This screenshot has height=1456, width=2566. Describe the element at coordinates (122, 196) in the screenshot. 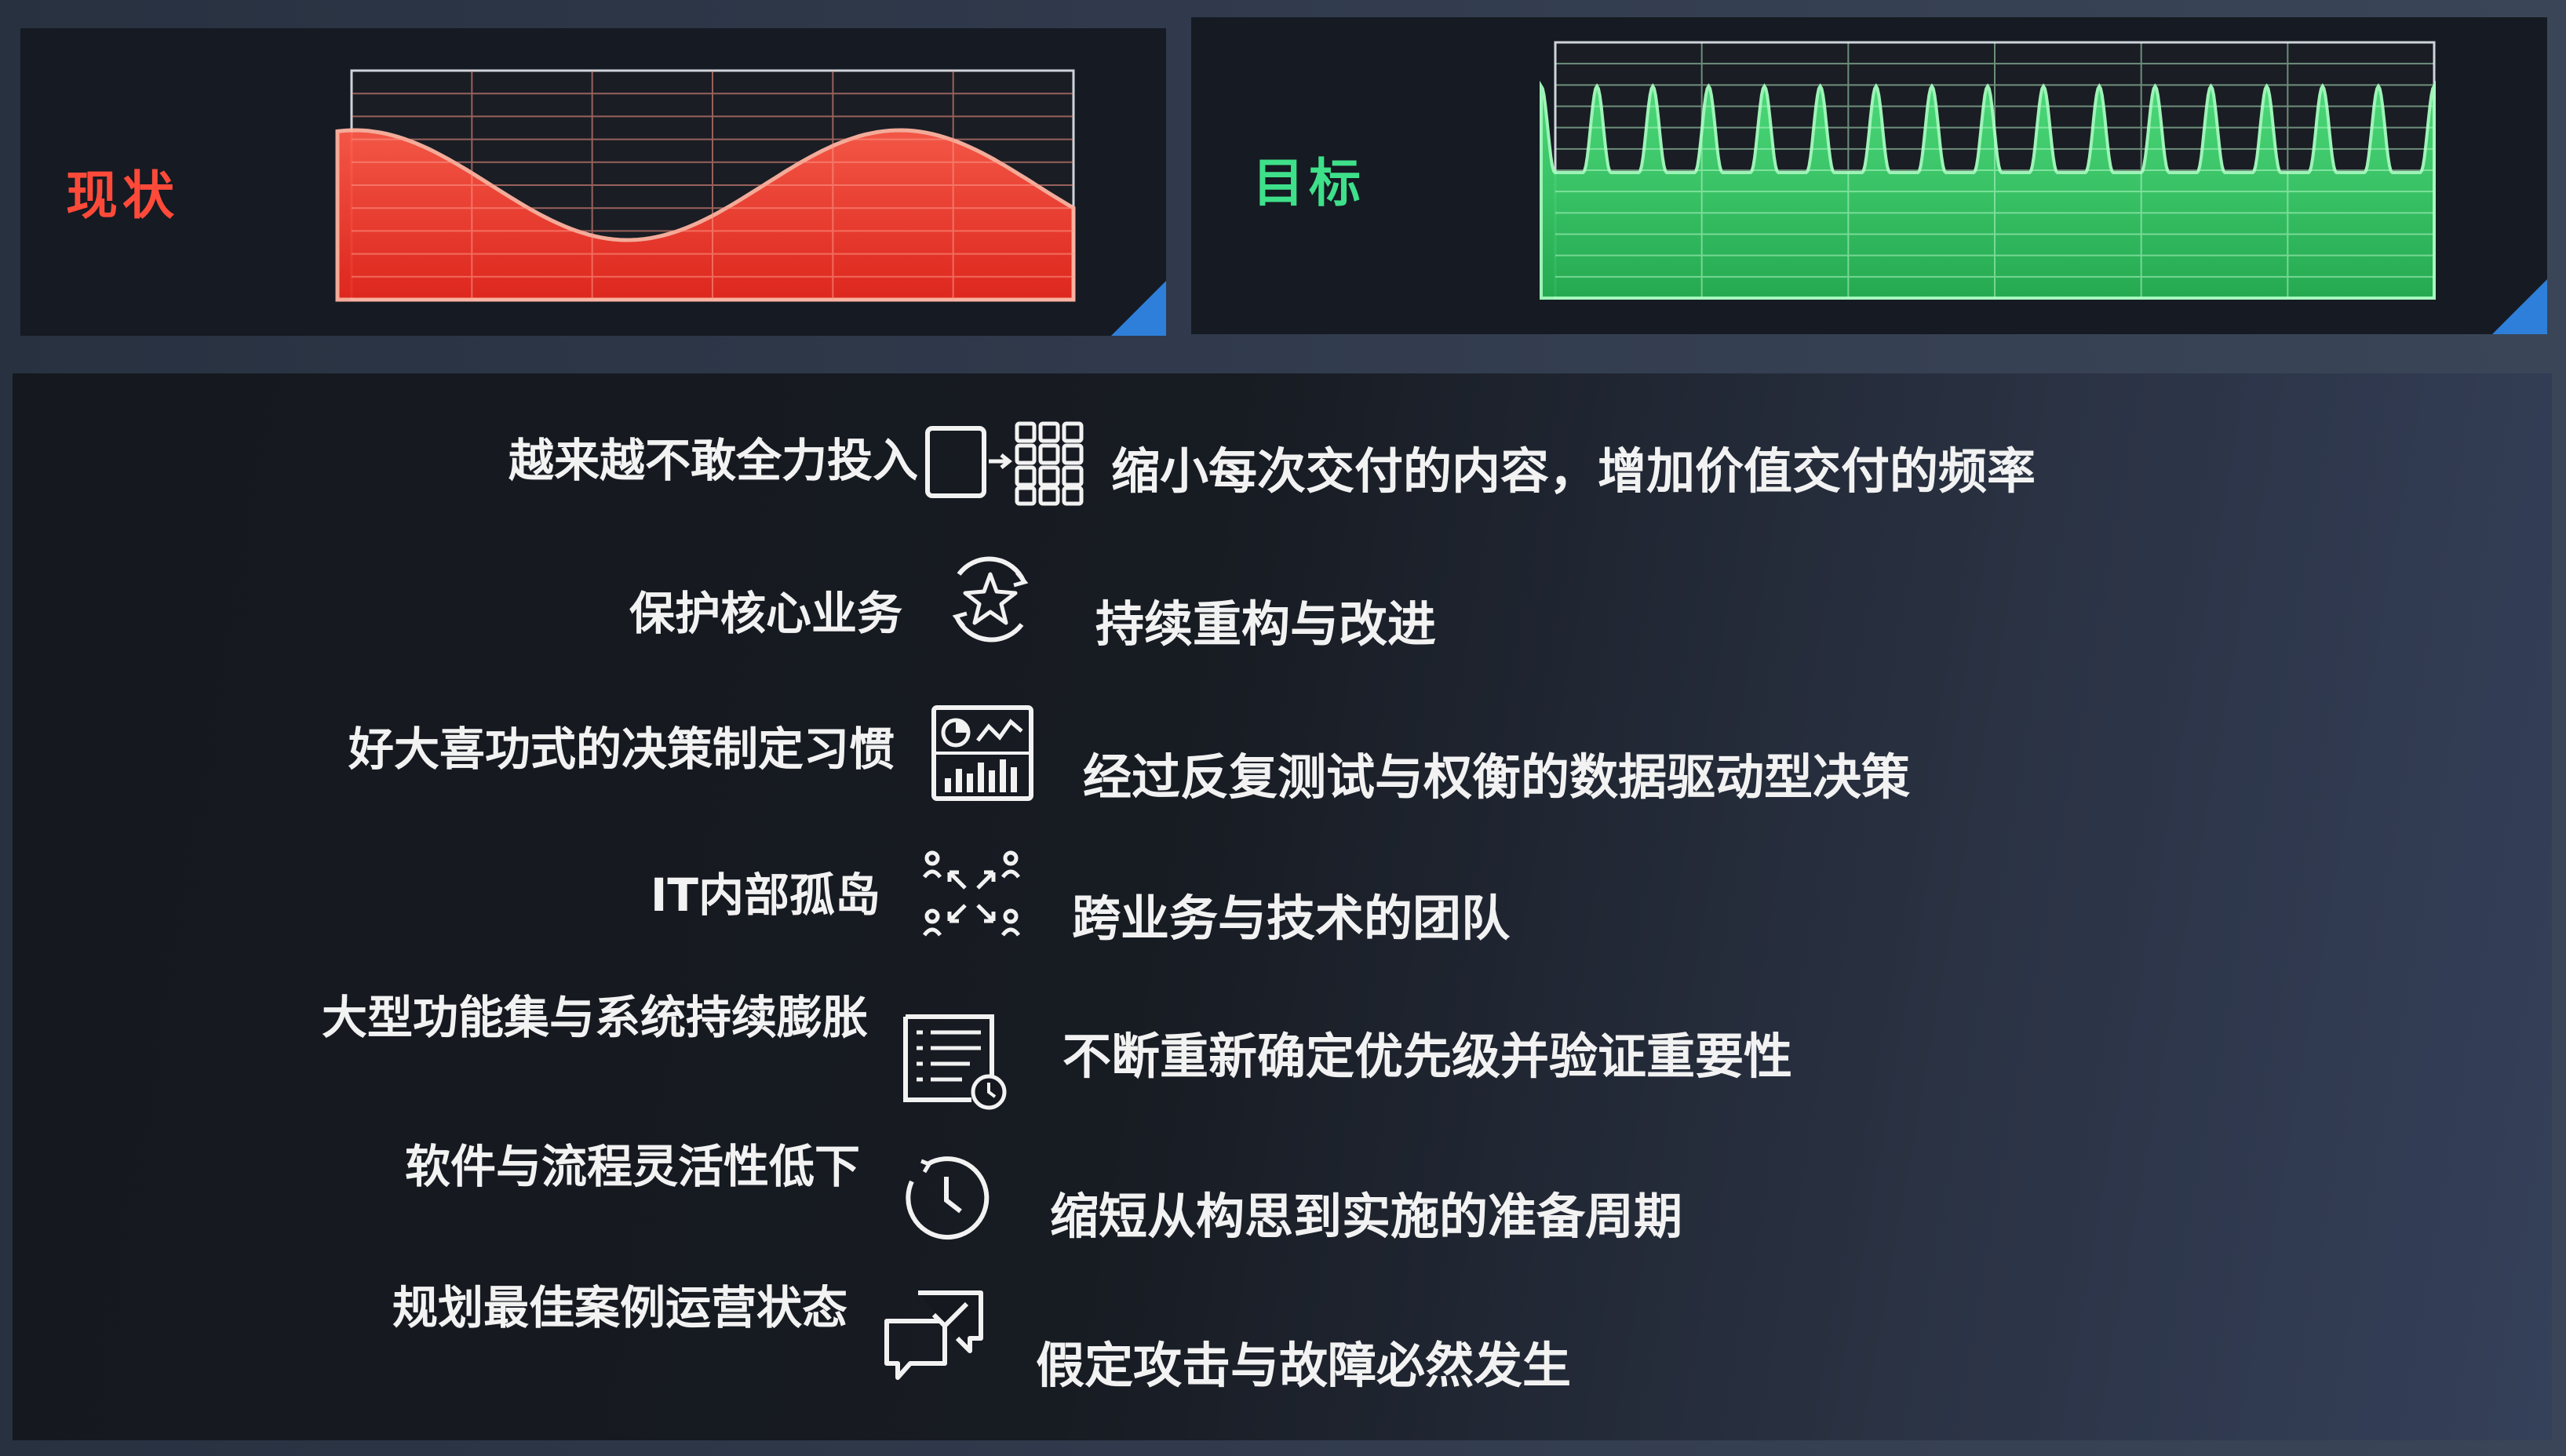

I see `current-state-label: 现状` at that location.